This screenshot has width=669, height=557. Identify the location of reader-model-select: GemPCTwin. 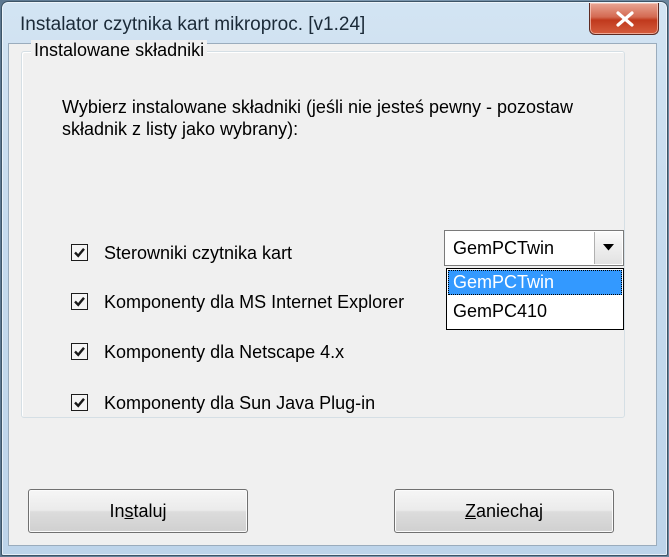
(534, 248).